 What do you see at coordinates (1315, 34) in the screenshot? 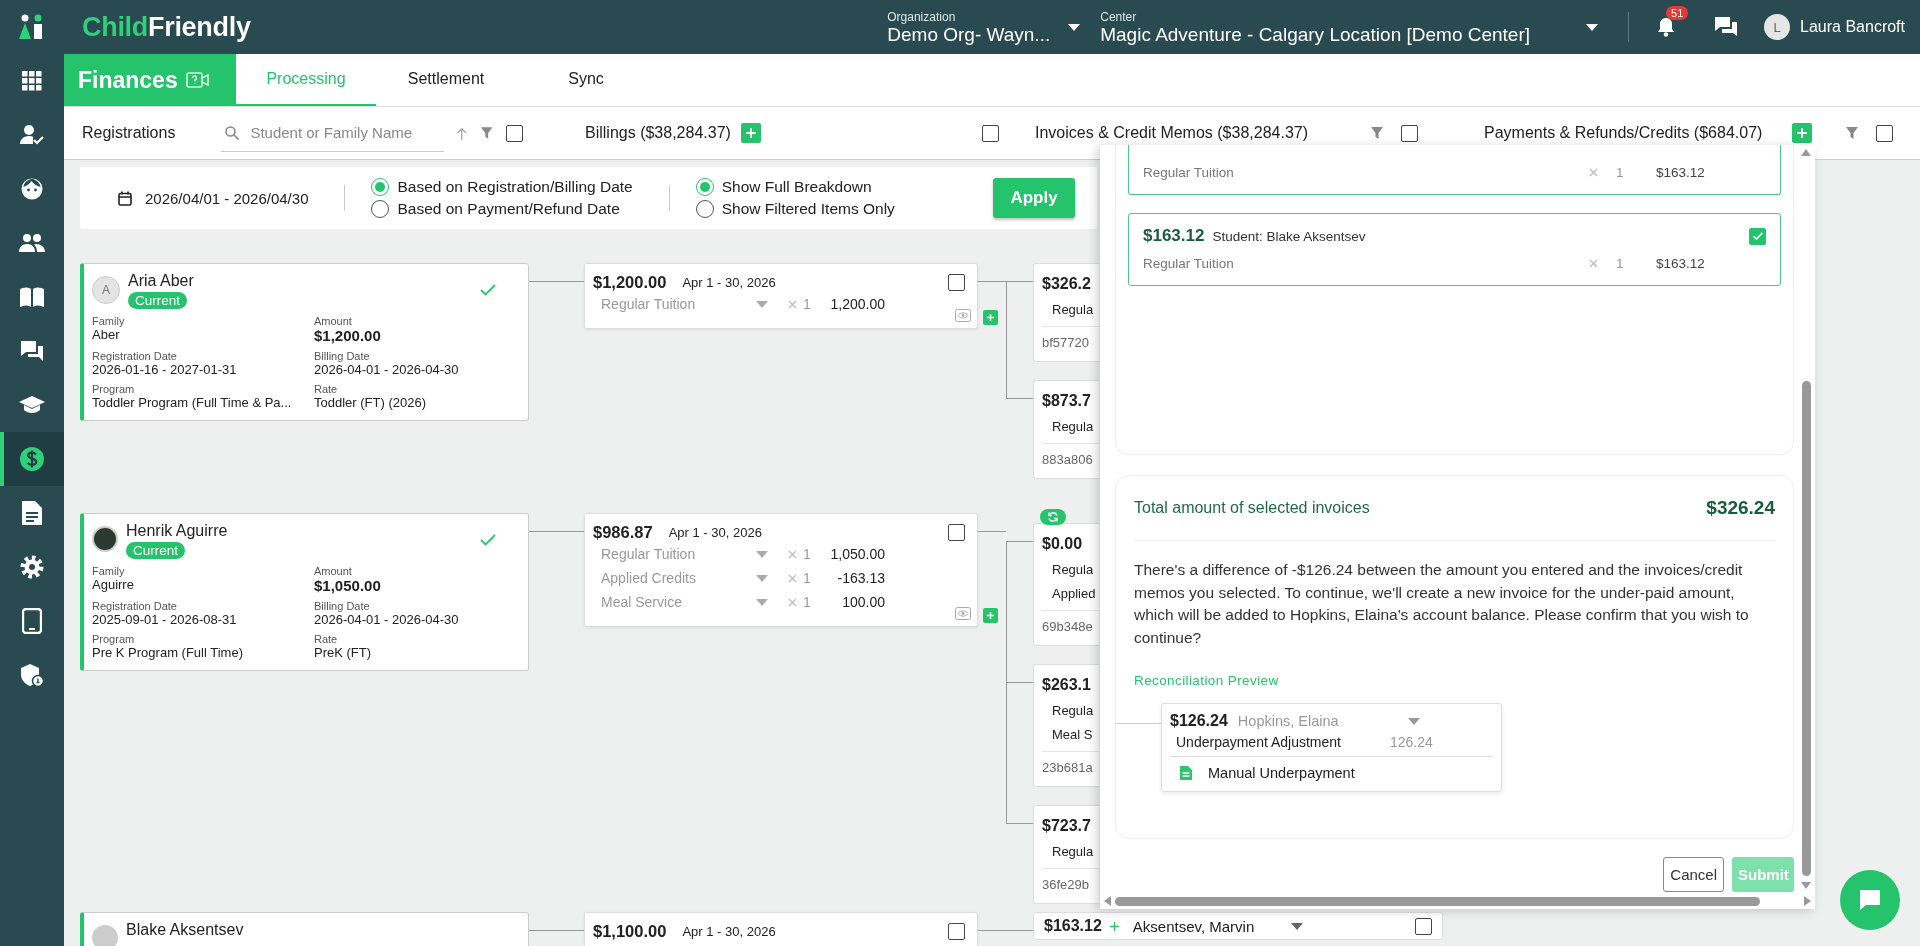
I see `center-selector: Magic Adventure - Calgary Location [Demo Center]` at bounding box center [1315, 34].